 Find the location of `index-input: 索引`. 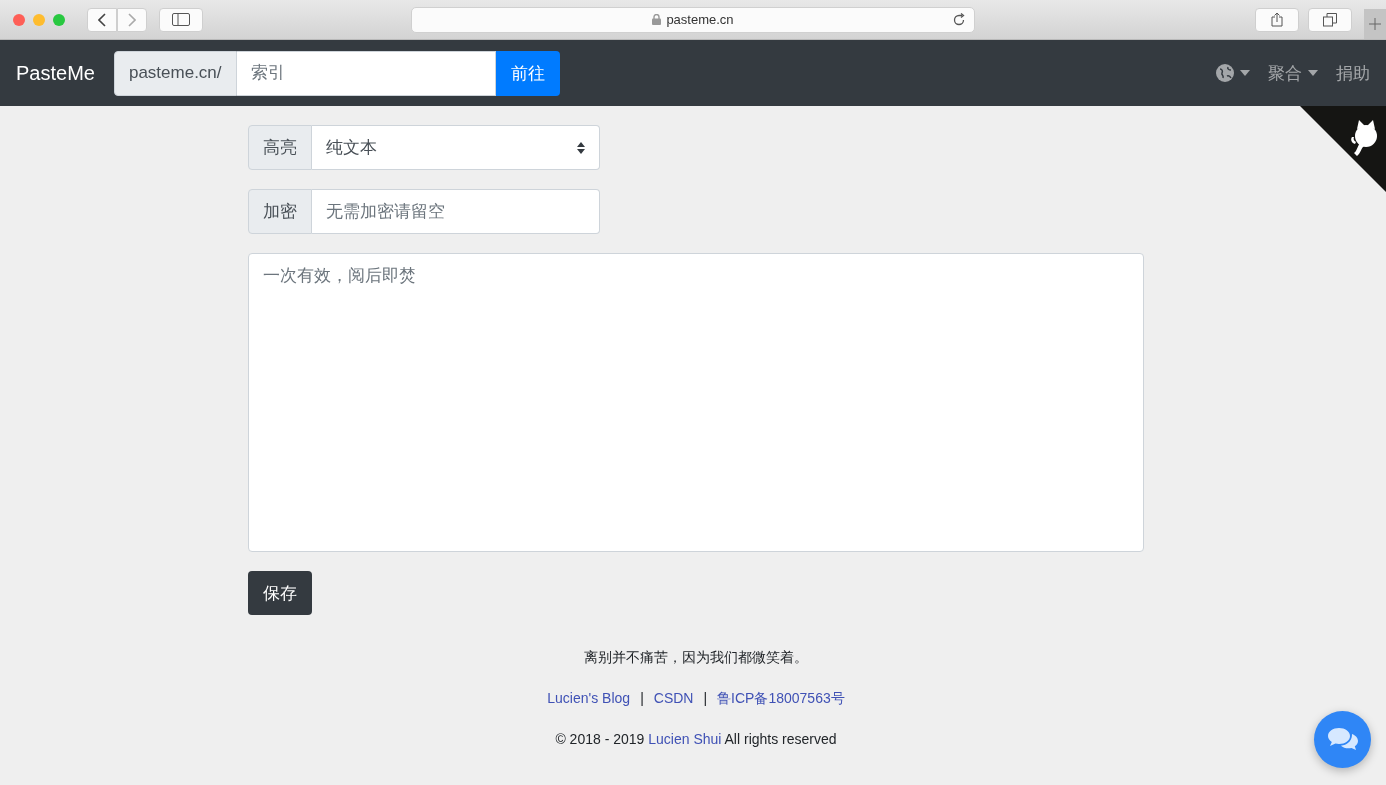

index-input: 索引 is located at coordinates (366, 73).